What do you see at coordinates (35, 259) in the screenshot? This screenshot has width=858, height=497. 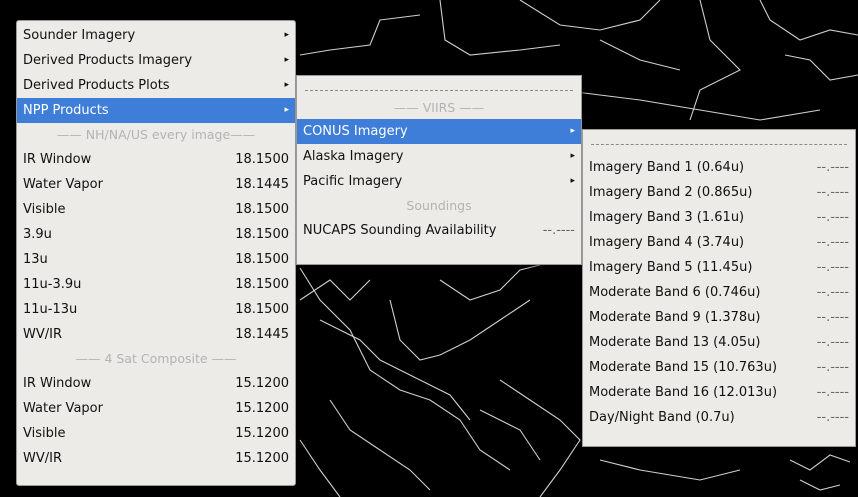 I see `menu-item-label: 13u` at bounding box center [35, 259].